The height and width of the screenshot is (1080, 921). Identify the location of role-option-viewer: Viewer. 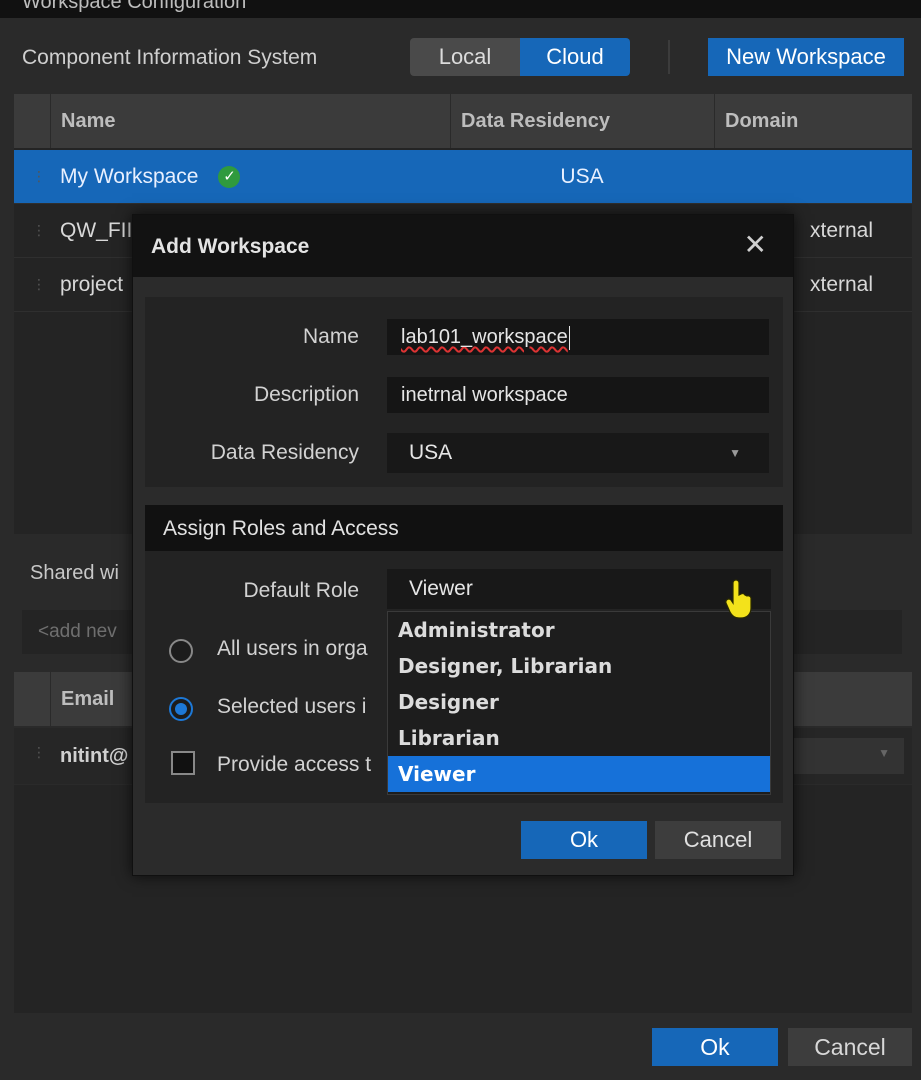
(579, 774).